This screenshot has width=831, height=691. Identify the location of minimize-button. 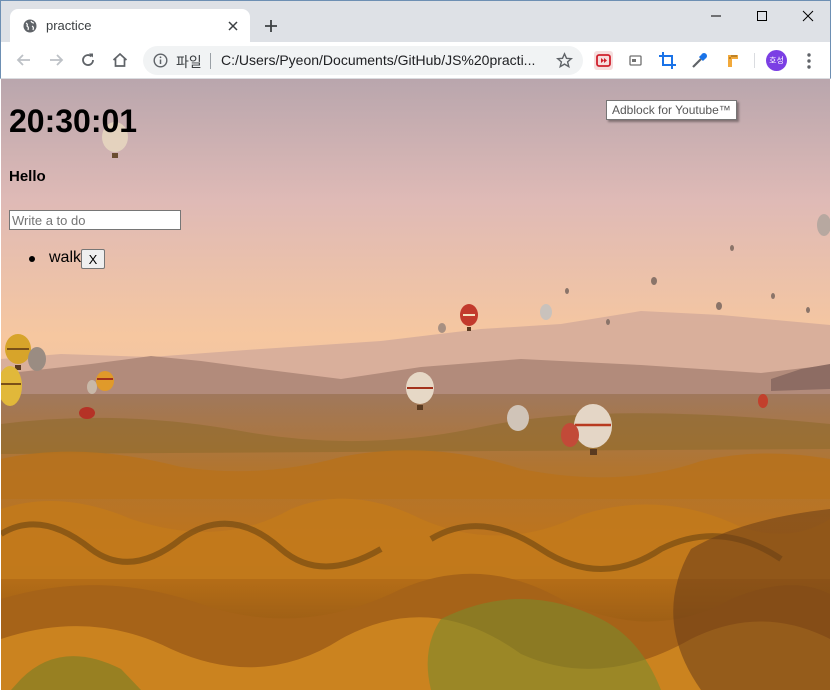
(716, 16).